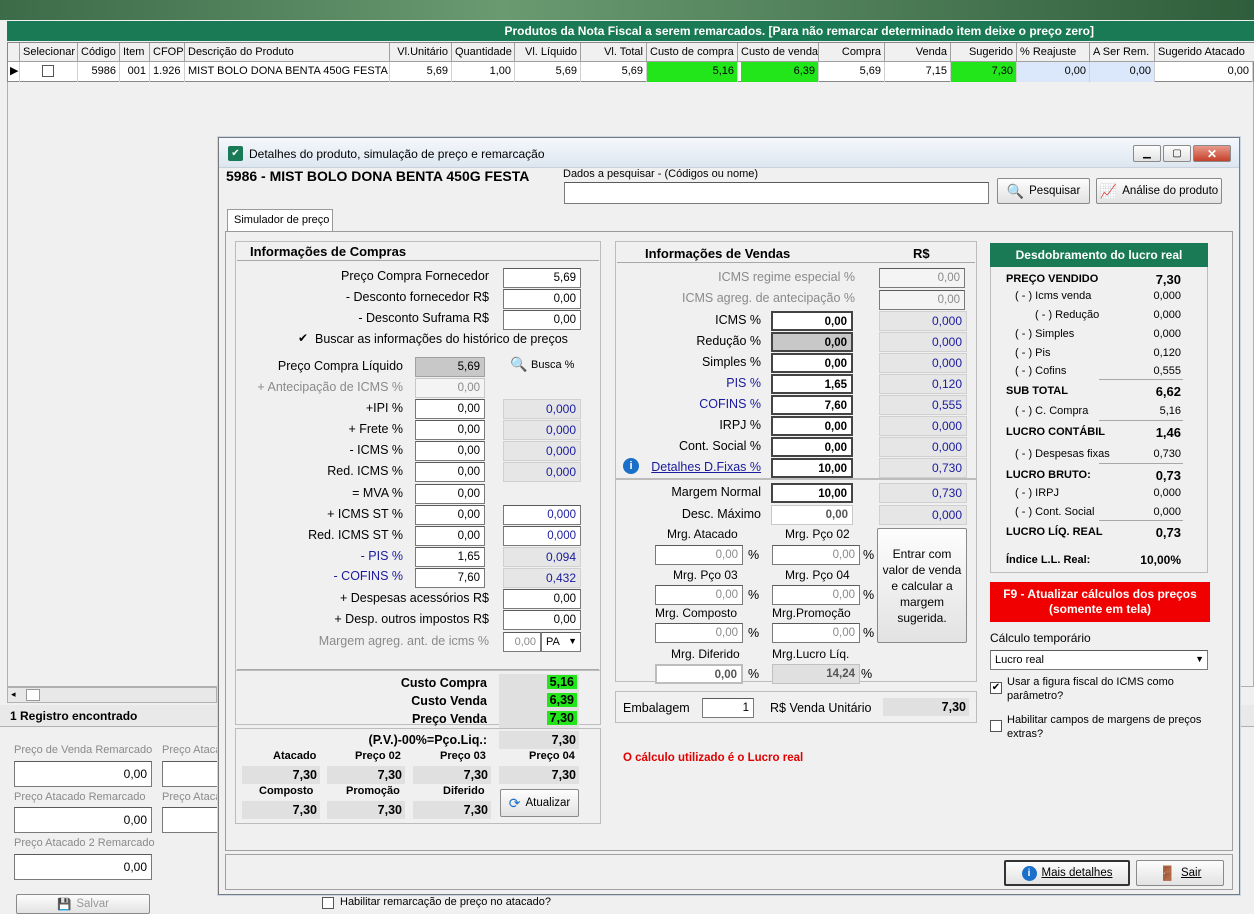 This screenshot has height=914, width=1254. What do you see at coordinates (816, 595) in the screenshot?
I see `mrg-pco04-field: 0,00` at bounding box center [816, 595].